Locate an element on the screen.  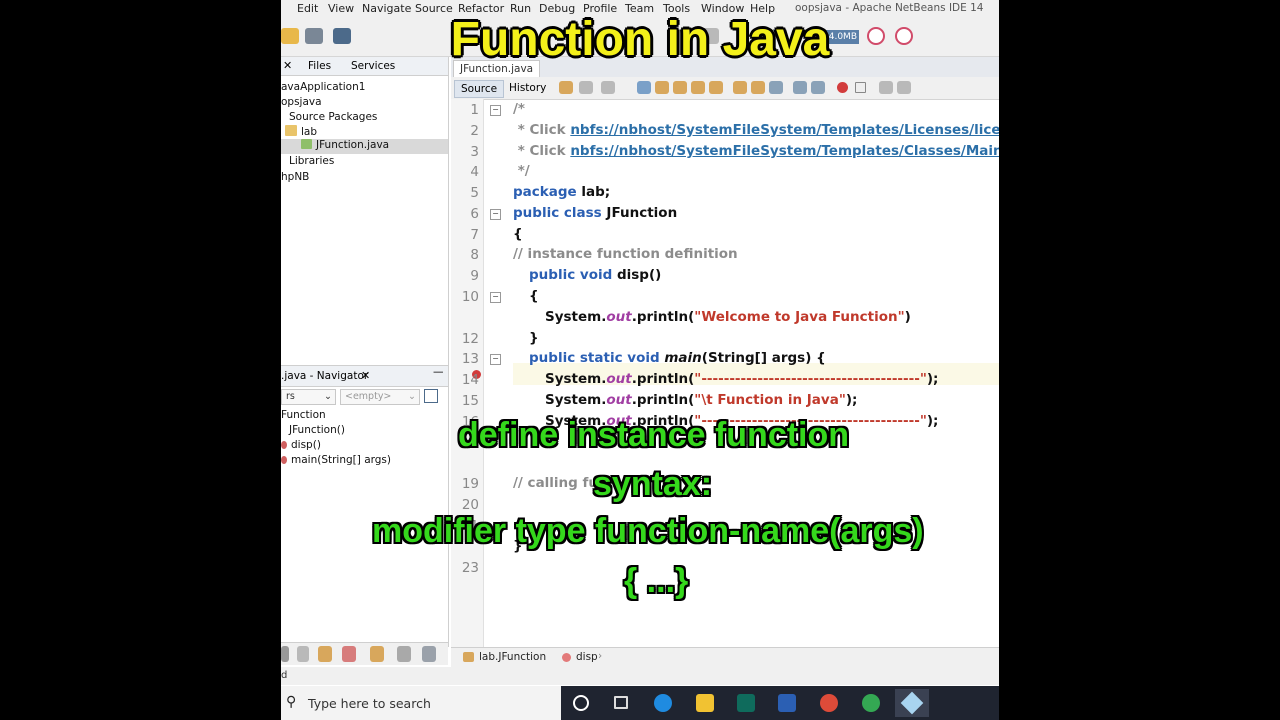
code-line-6: public class JFunction is located at coordinates (595, 213).